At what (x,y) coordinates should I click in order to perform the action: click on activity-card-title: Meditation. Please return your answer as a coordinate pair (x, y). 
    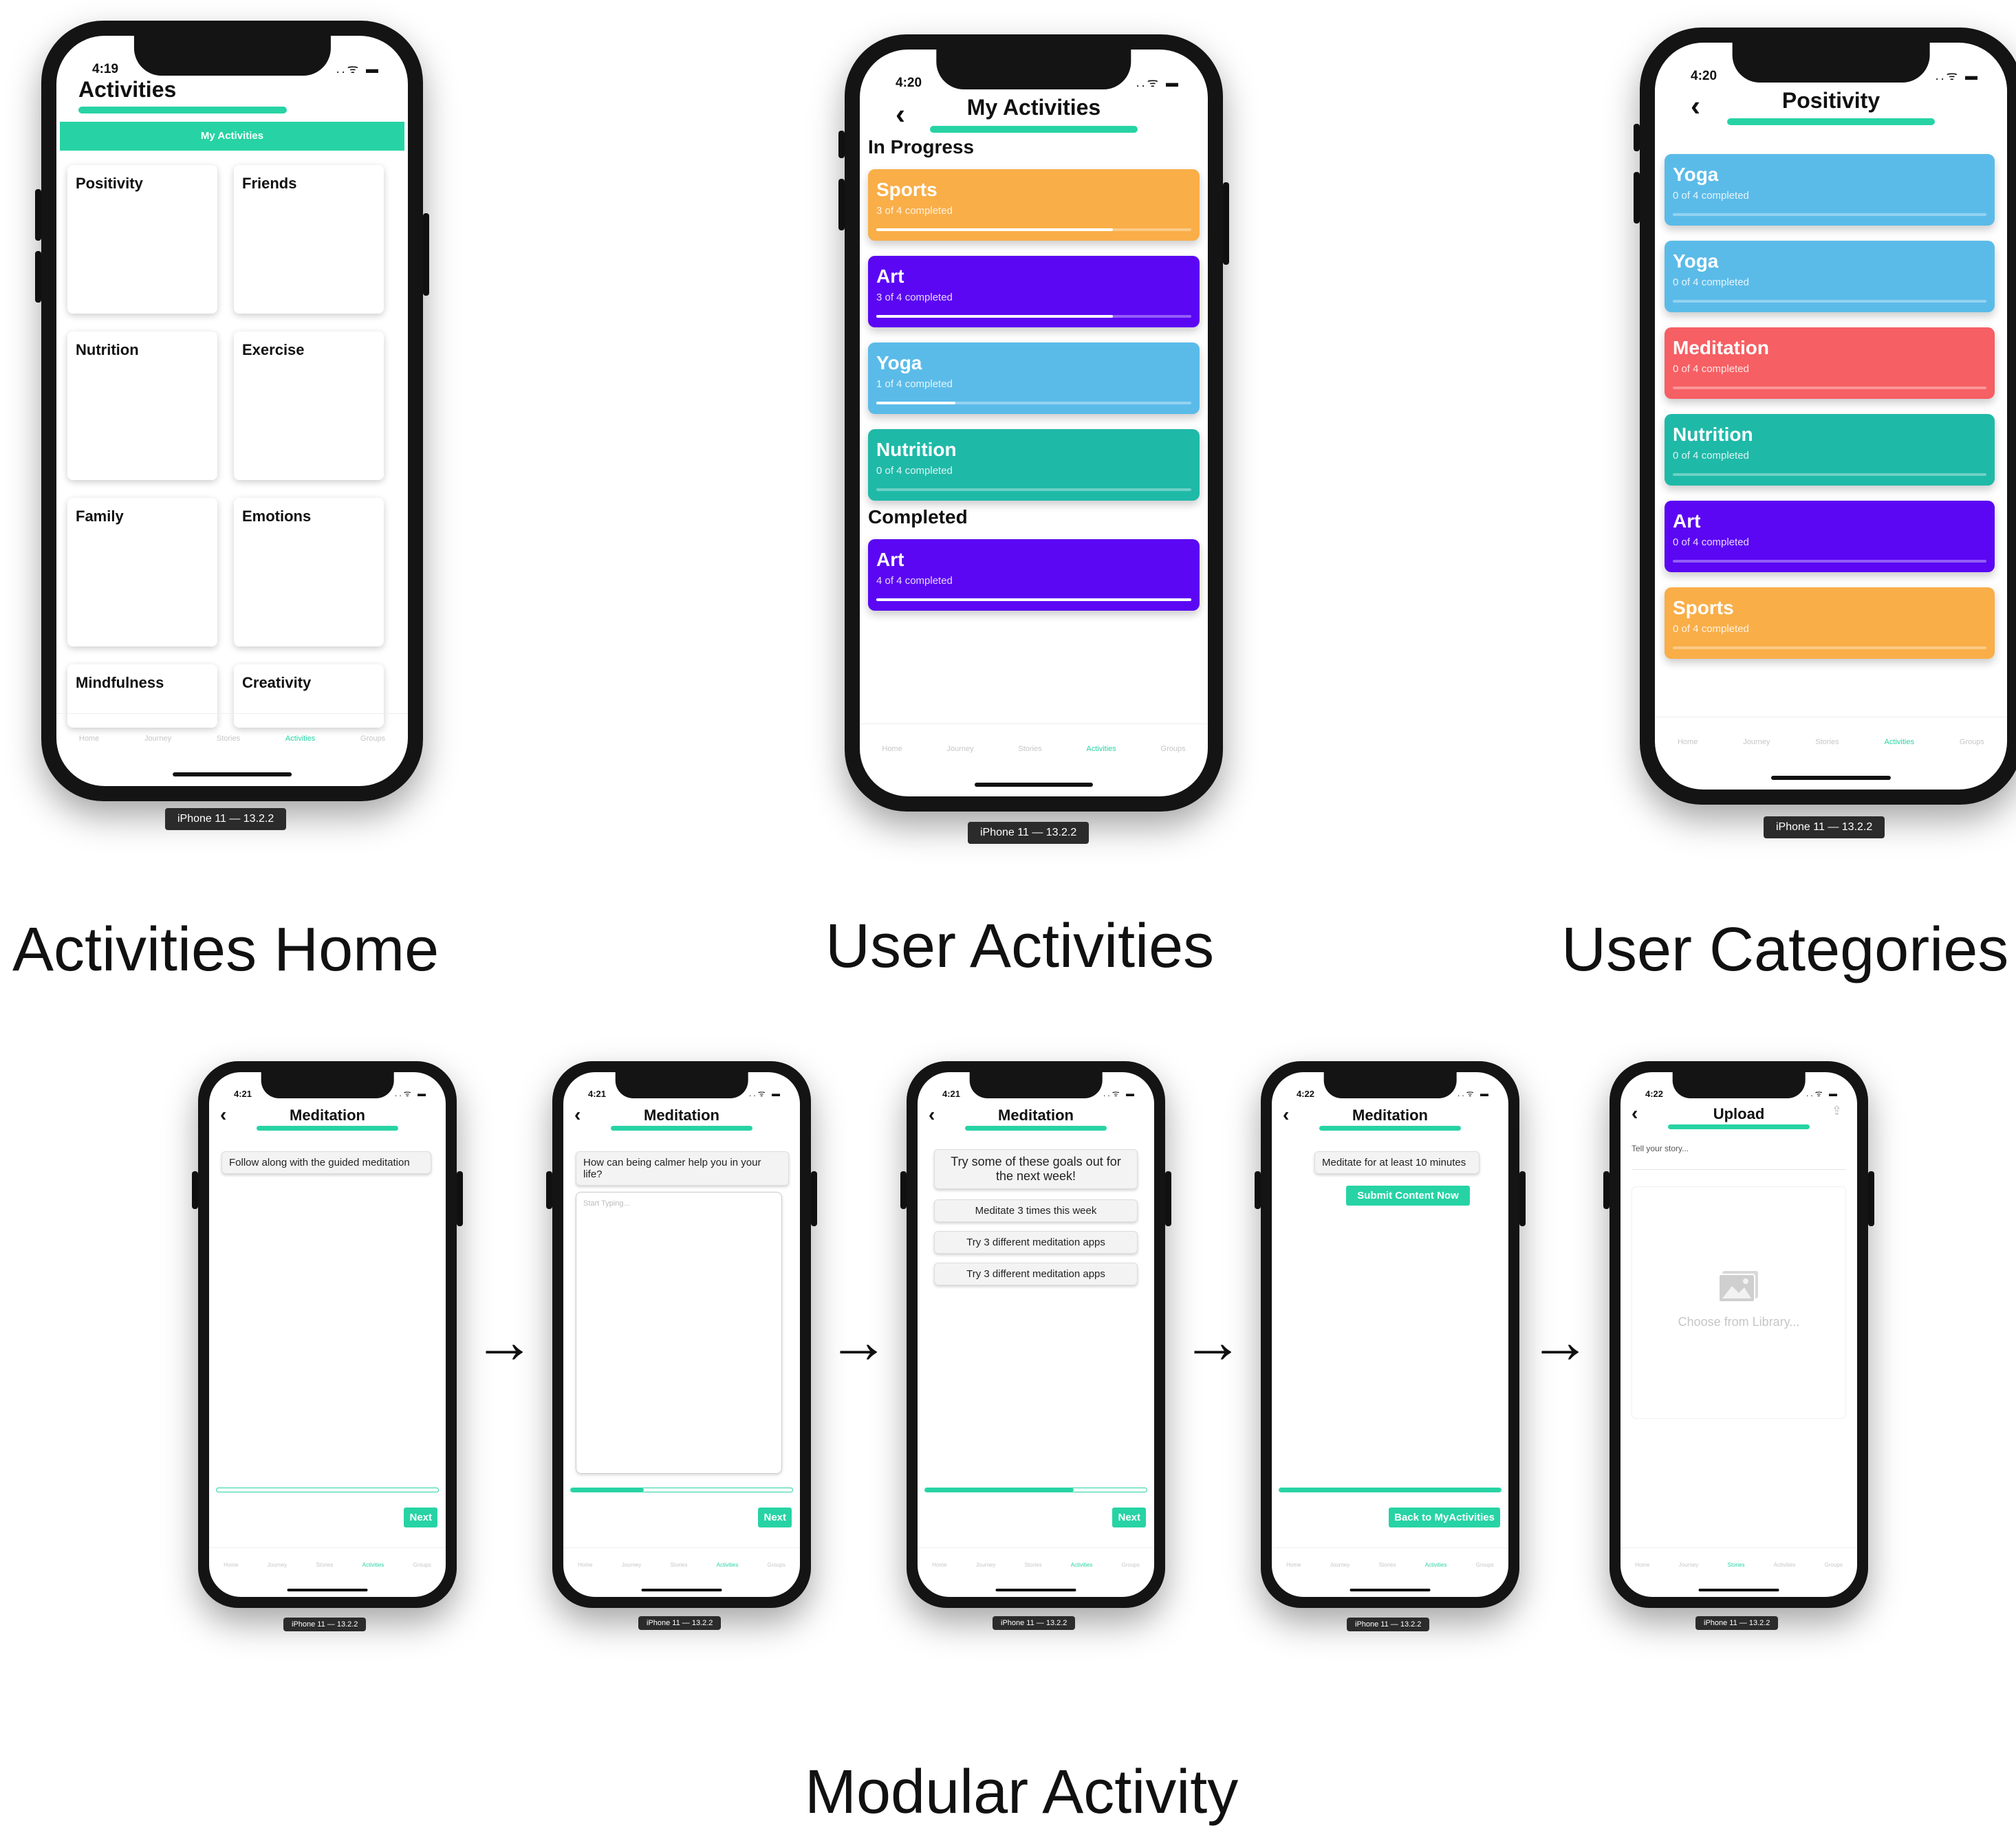
    Looking at the image, I should click on (1721, 347).